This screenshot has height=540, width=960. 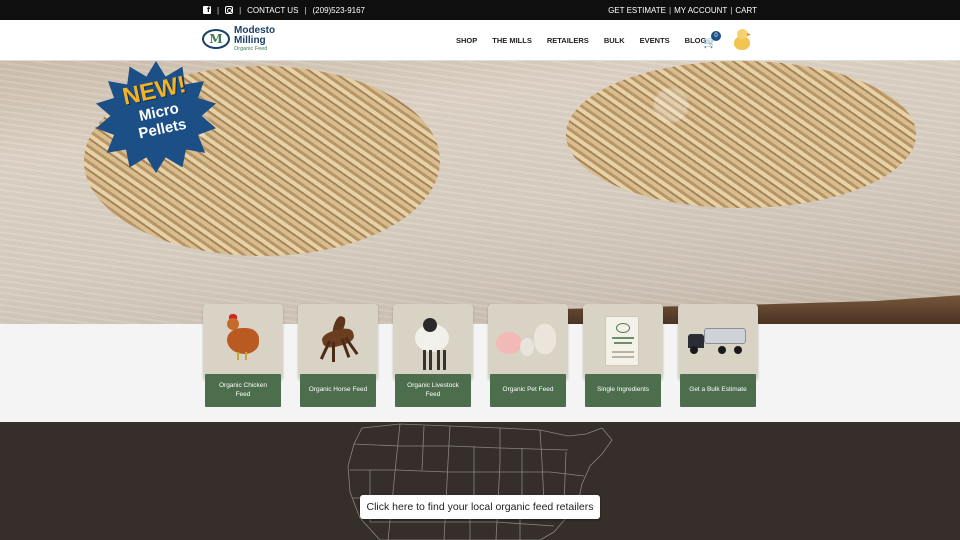 I want to click on get-estimate-link: GET ESTIMATE, so click(x=637, y=10).